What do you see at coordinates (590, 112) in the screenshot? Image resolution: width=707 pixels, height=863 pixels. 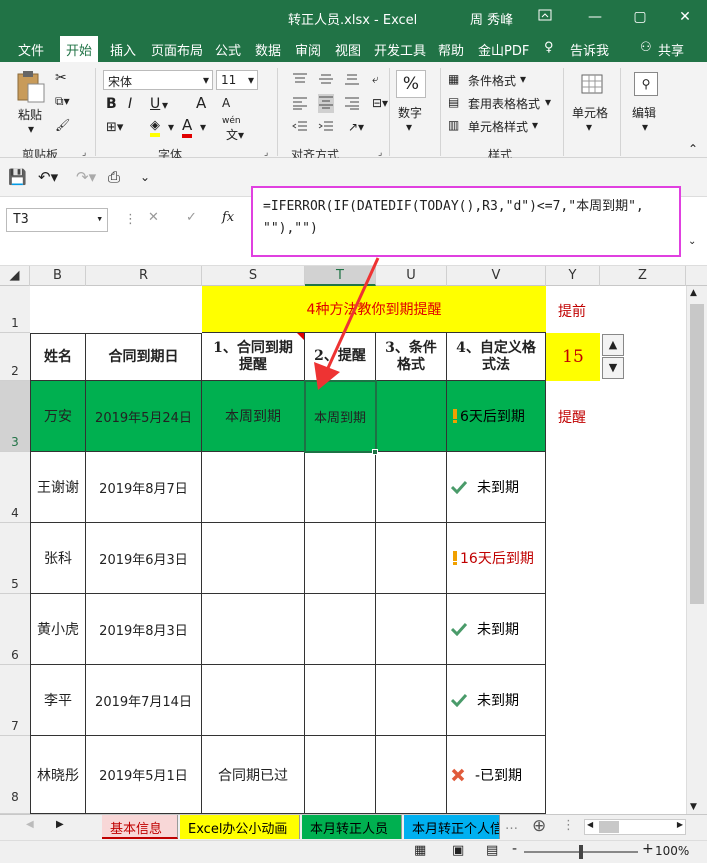 I see `cells-button: 单元格` at bounding box center [590, 112].